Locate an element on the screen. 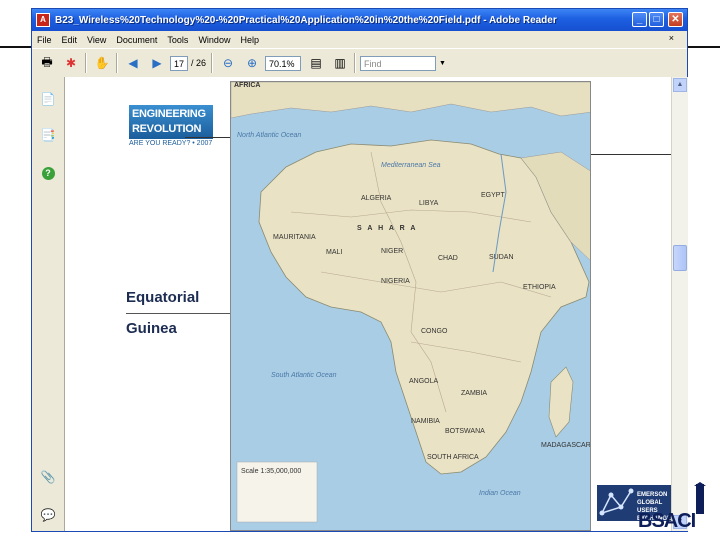 The image size is (720, 540). zoom-in-button: ⊕ is located at coordinates (252, 63).